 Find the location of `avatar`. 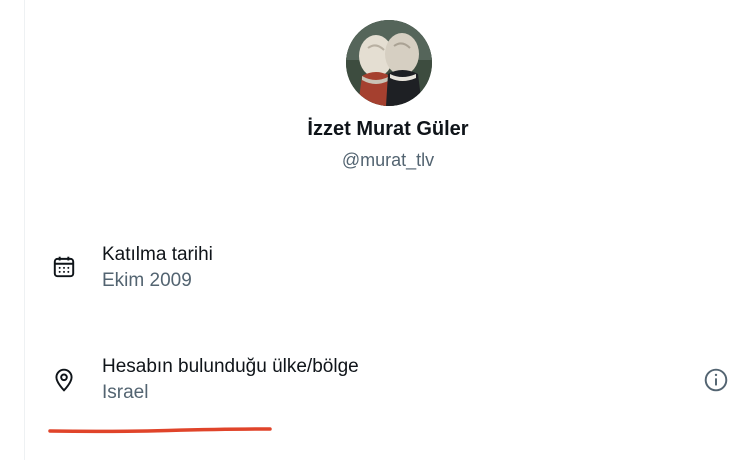

avatar is located at coordinates (389, 63).